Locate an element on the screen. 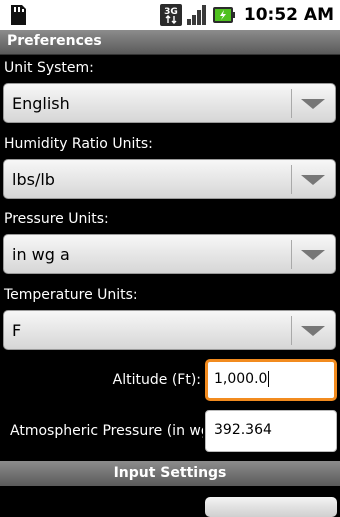 The width and height of the screenshot is (340, 517). pressure-units-value: in wg a is located at coordinates (41, 254).